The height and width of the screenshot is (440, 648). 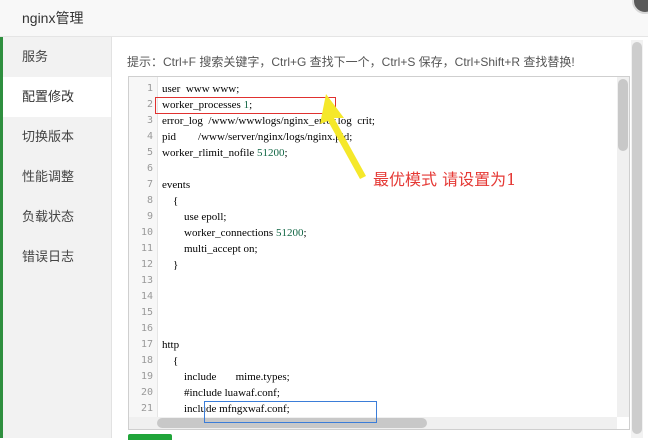 I want to click on line-number: 15, so click(x=146, y=312).